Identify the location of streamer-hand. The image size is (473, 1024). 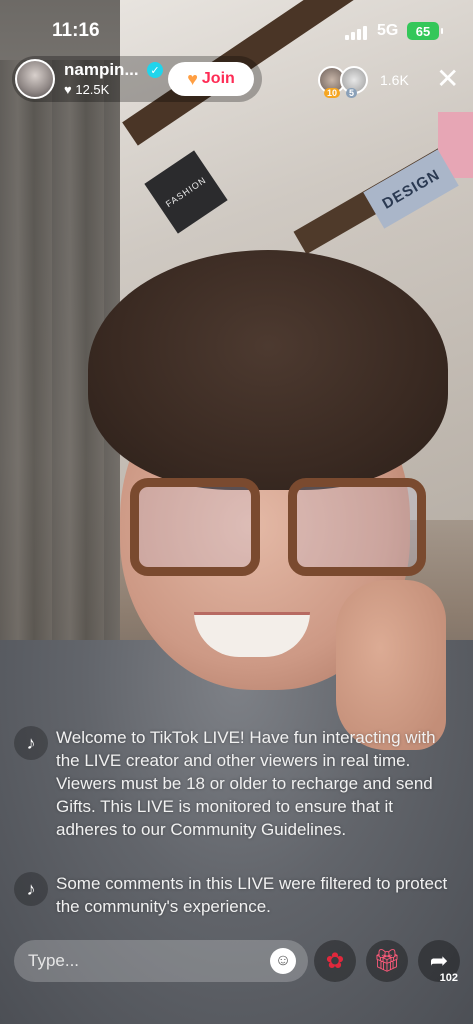
(391, 665).